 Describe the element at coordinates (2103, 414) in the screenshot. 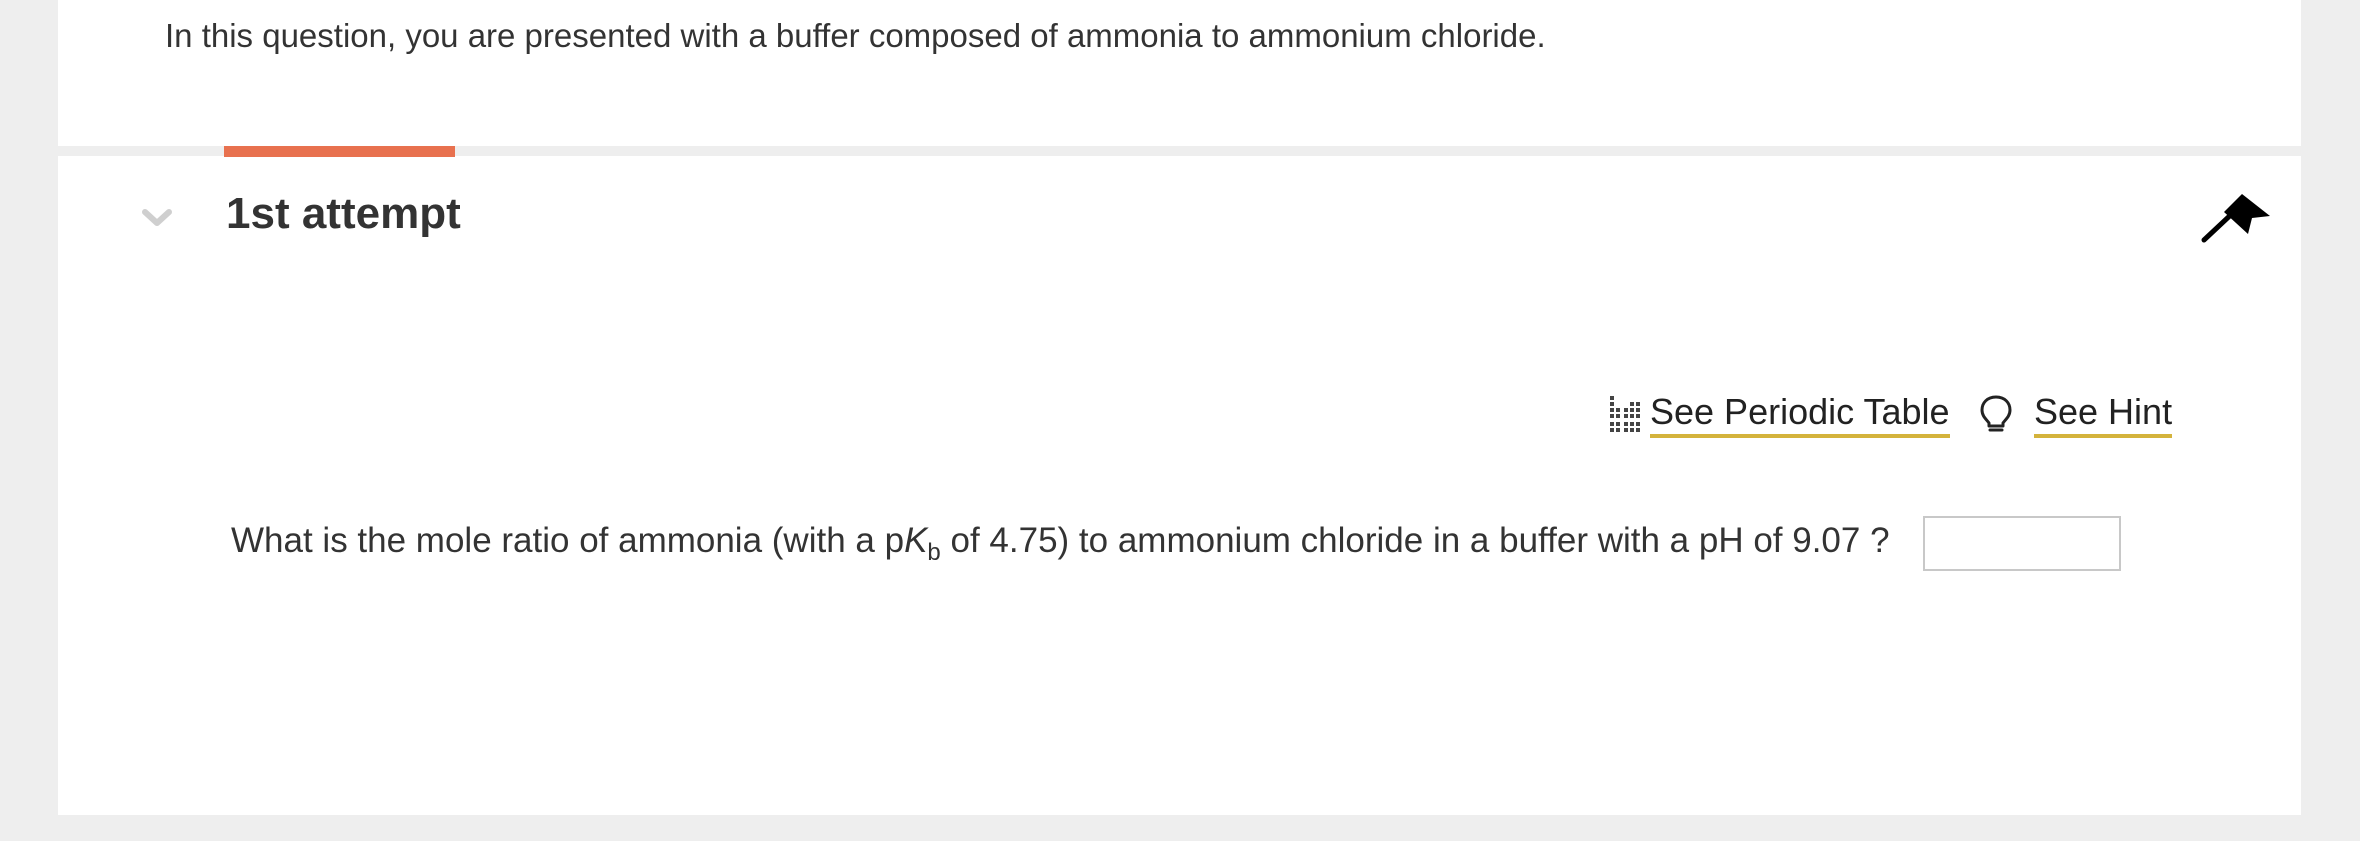

I see `see-hint-label: See Hint` at that location.